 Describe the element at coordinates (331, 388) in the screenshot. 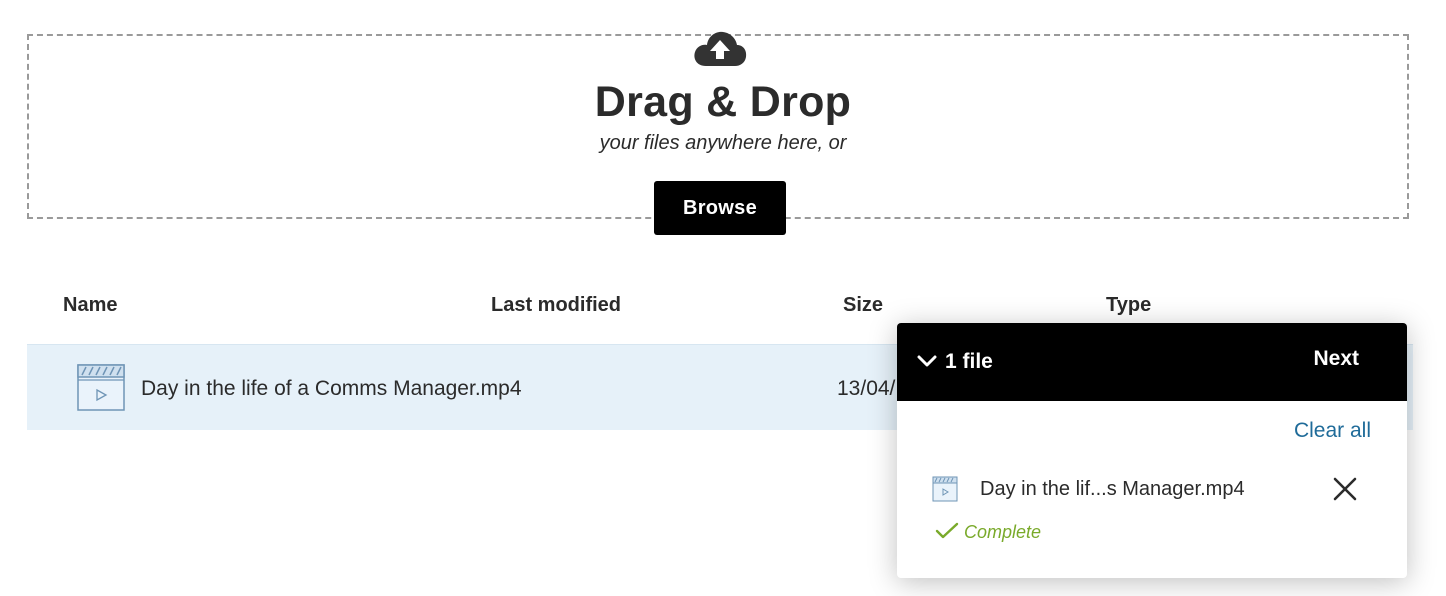

I see `file-name: Day in the life of a Comms Manager.mp4` at that location.